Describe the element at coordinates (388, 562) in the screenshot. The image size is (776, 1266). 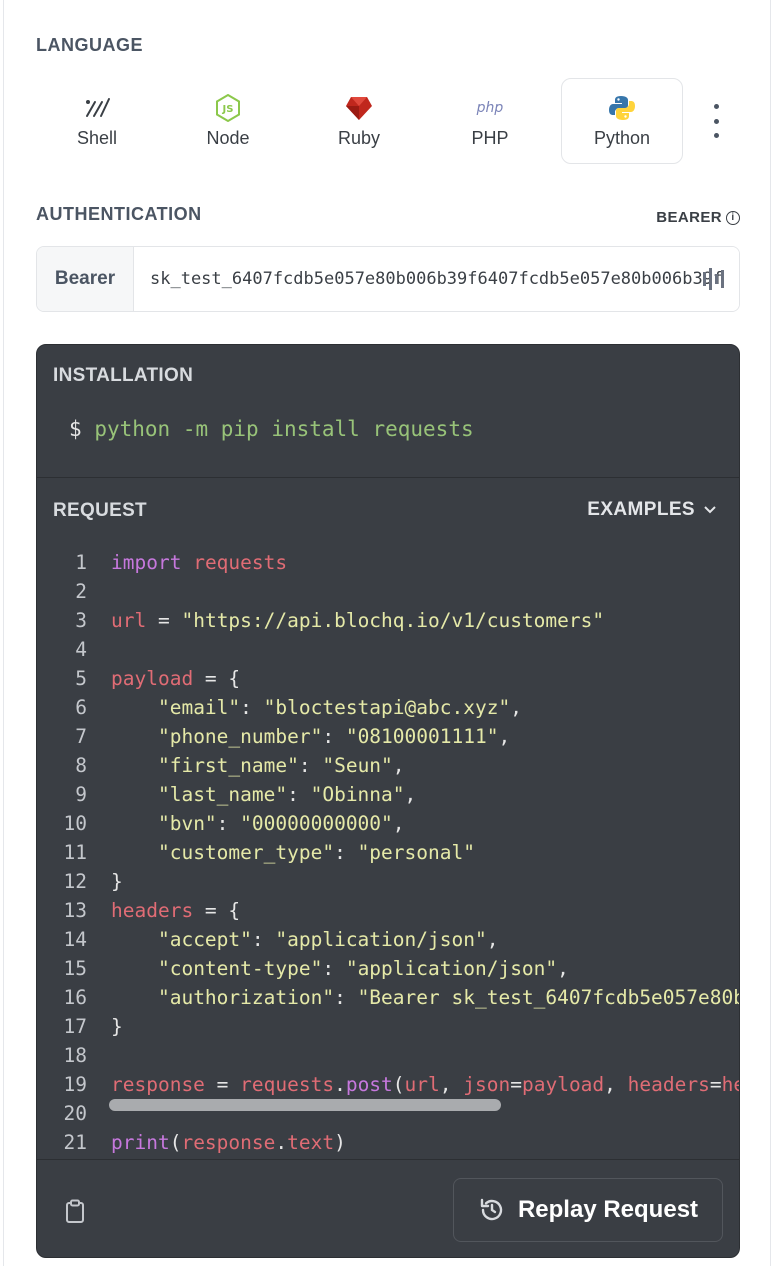
I see `code-line: 1 import requests` at that location.